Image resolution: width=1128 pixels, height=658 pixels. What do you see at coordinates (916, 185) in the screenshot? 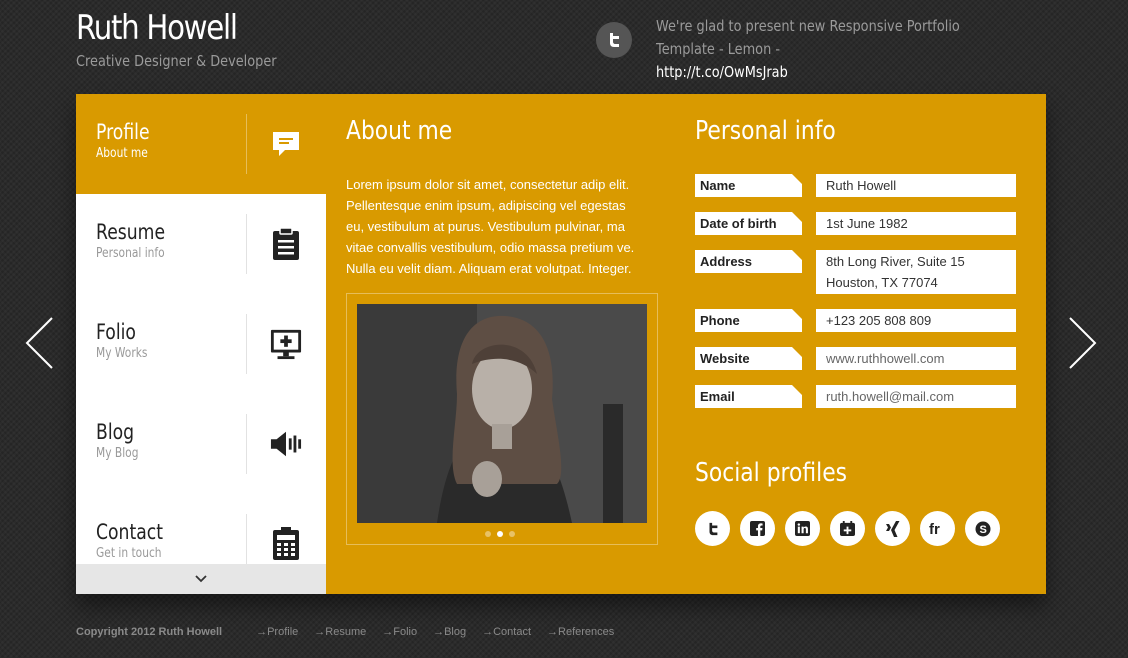
I see `info-value: Ruth Howell` at bounding box center [916, 185].